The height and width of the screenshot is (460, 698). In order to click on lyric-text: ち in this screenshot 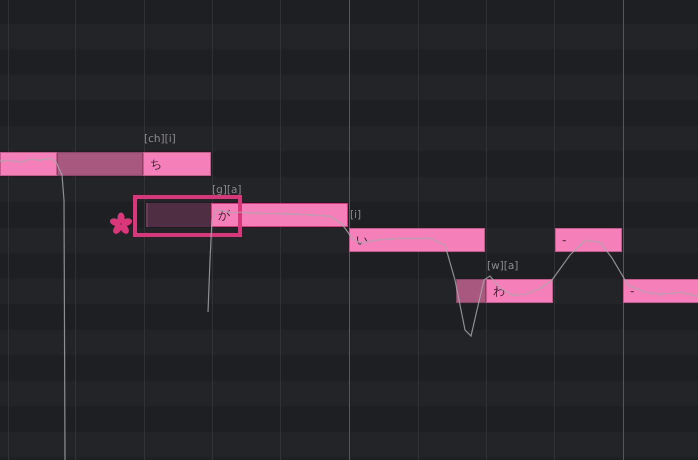, I will do `click(156, 164)`.